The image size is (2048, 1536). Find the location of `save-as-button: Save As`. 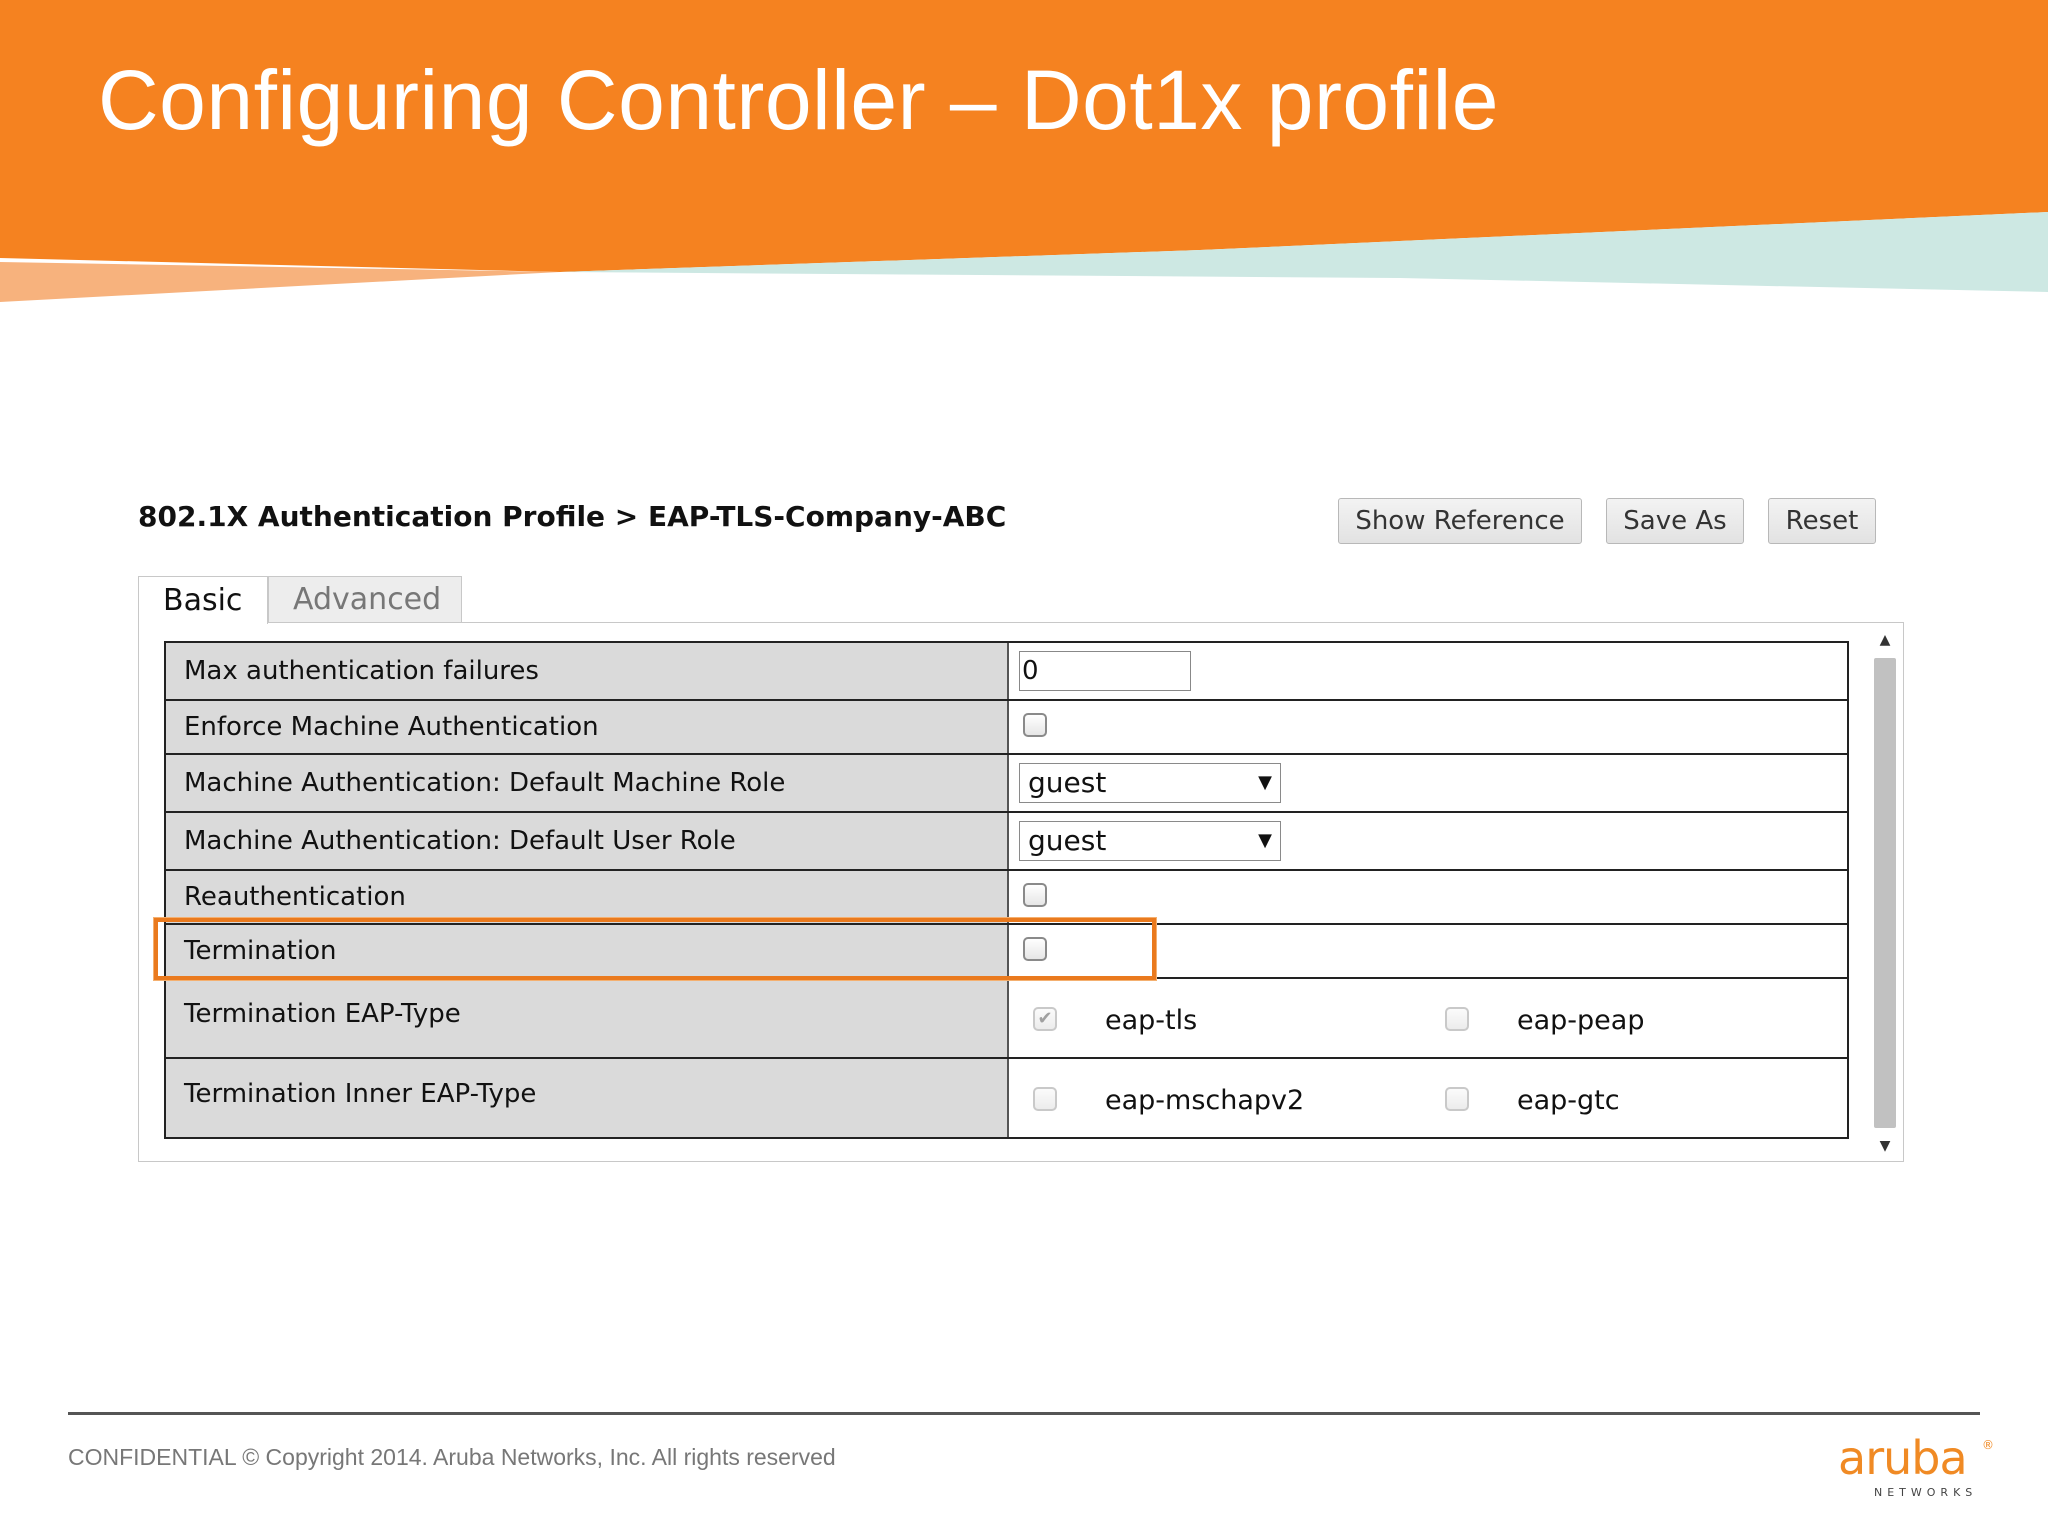

save-as-button: Save As is located at coordinates (1675, 521).